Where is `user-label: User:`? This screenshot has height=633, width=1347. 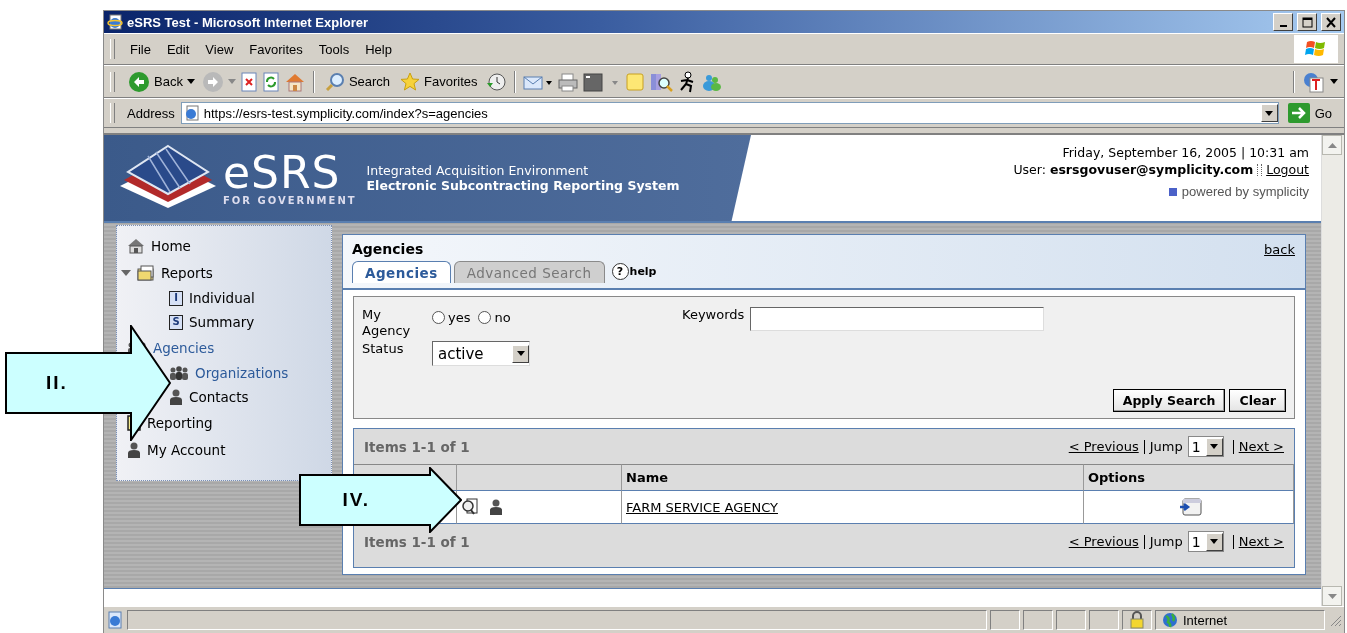 user-label: User: is located at coordinates (1029, 169).